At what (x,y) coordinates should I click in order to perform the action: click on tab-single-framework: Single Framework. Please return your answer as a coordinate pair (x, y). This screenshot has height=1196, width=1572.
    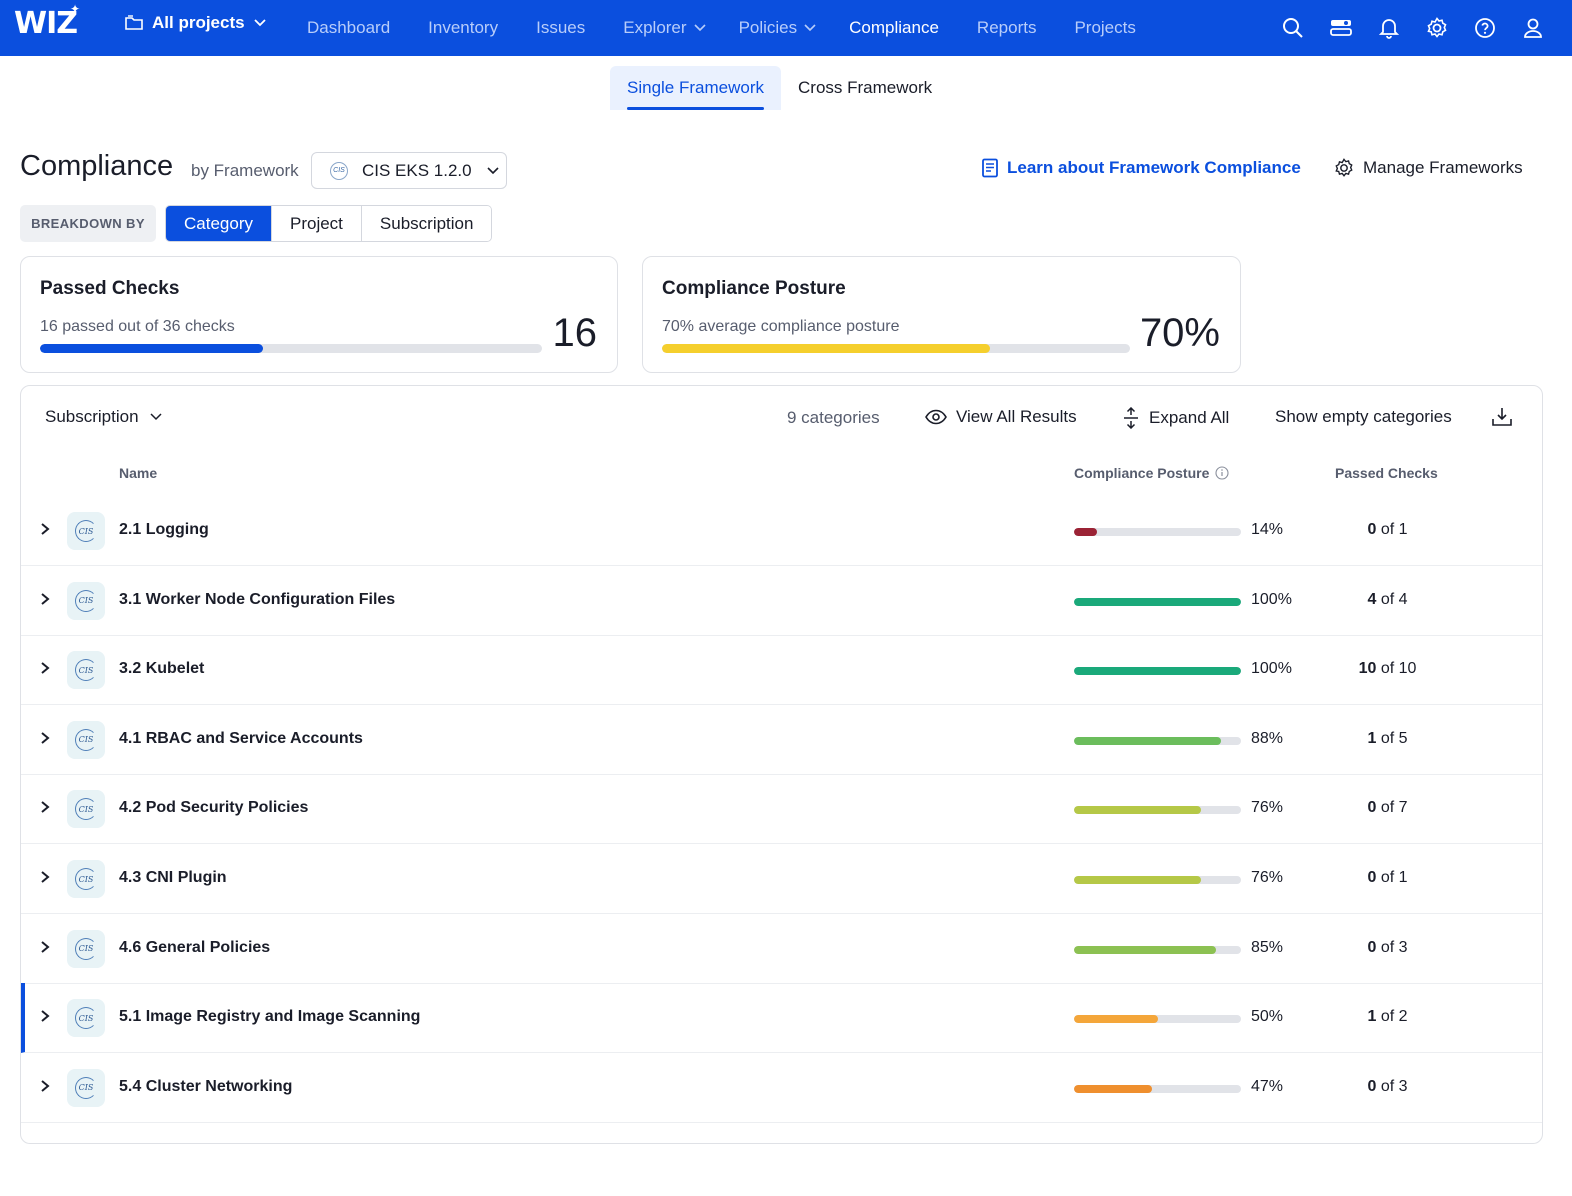
    Looking at the image, I should click on (695, 88).